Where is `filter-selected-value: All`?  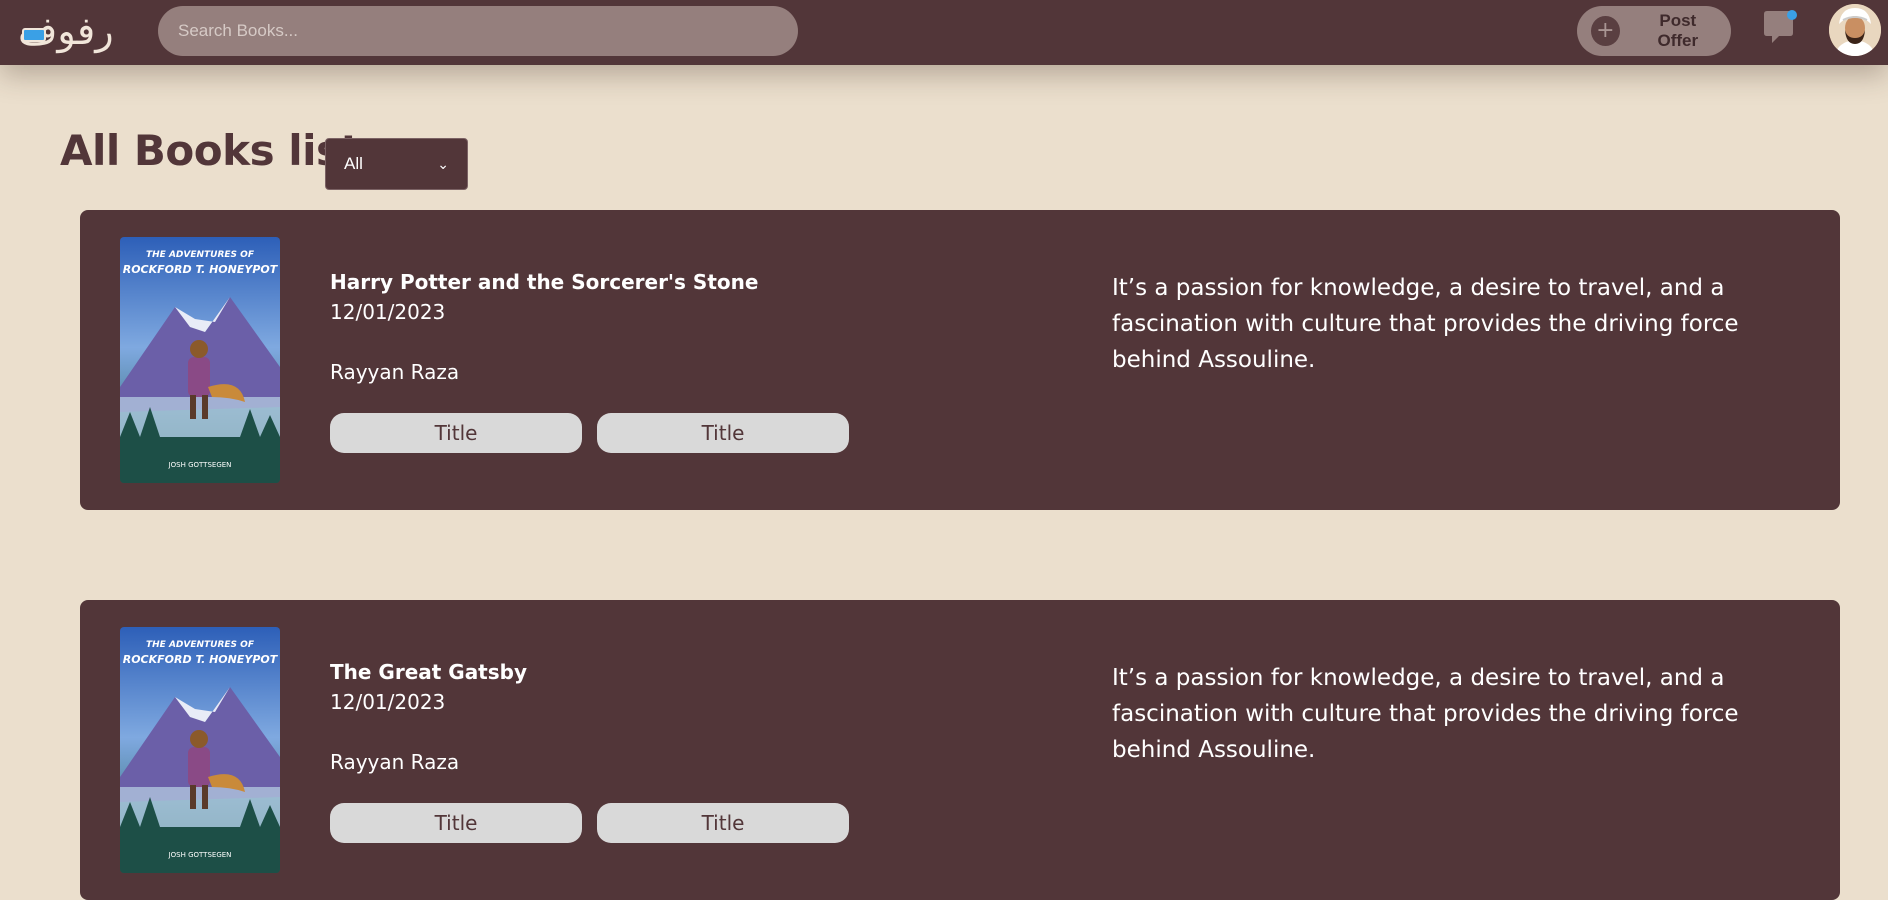 filter-selected-value: All is located at coordinates (353, 163).